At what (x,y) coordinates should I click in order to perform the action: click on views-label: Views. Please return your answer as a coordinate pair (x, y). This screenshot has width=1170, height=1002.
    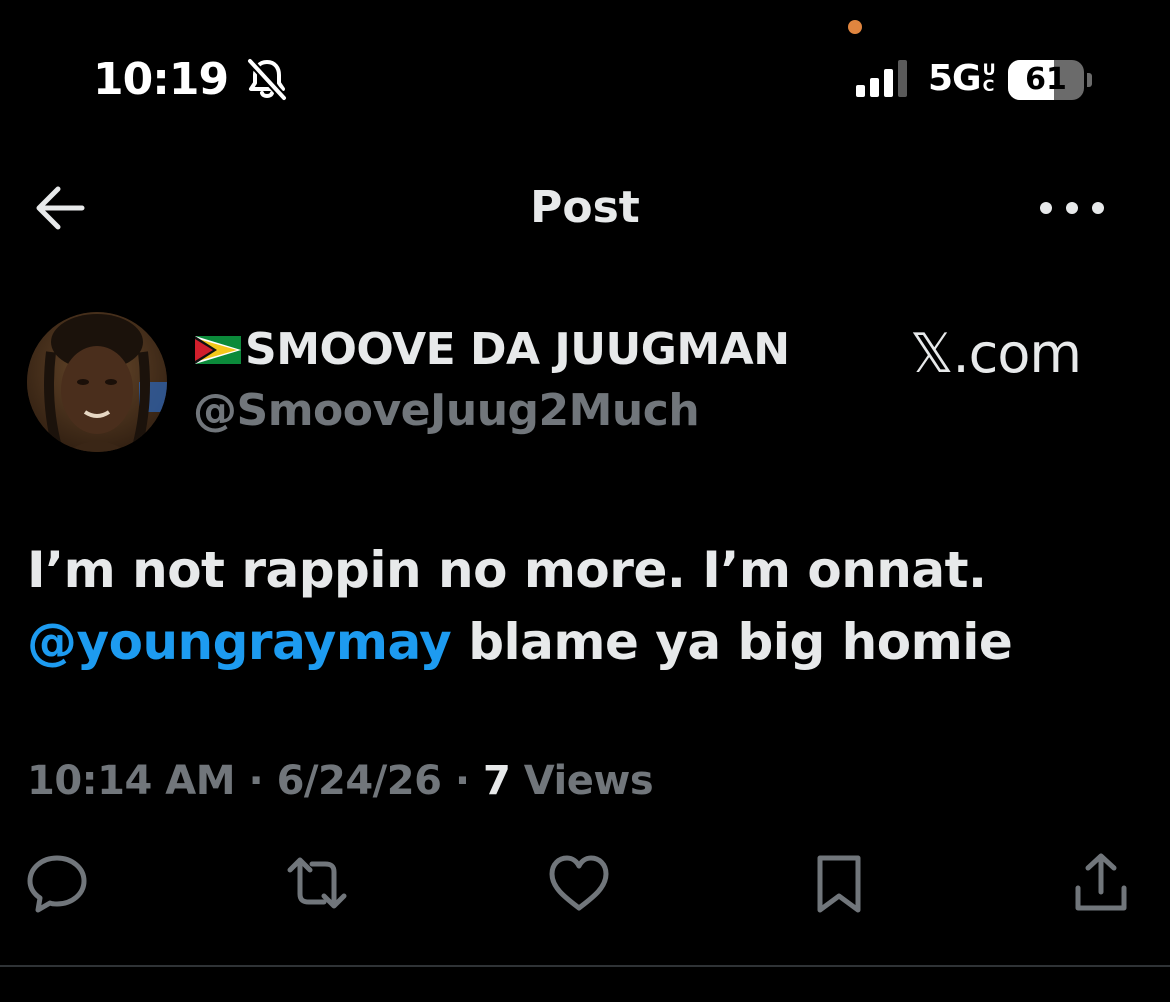
    Looking at the image, I should click on (582, 781).